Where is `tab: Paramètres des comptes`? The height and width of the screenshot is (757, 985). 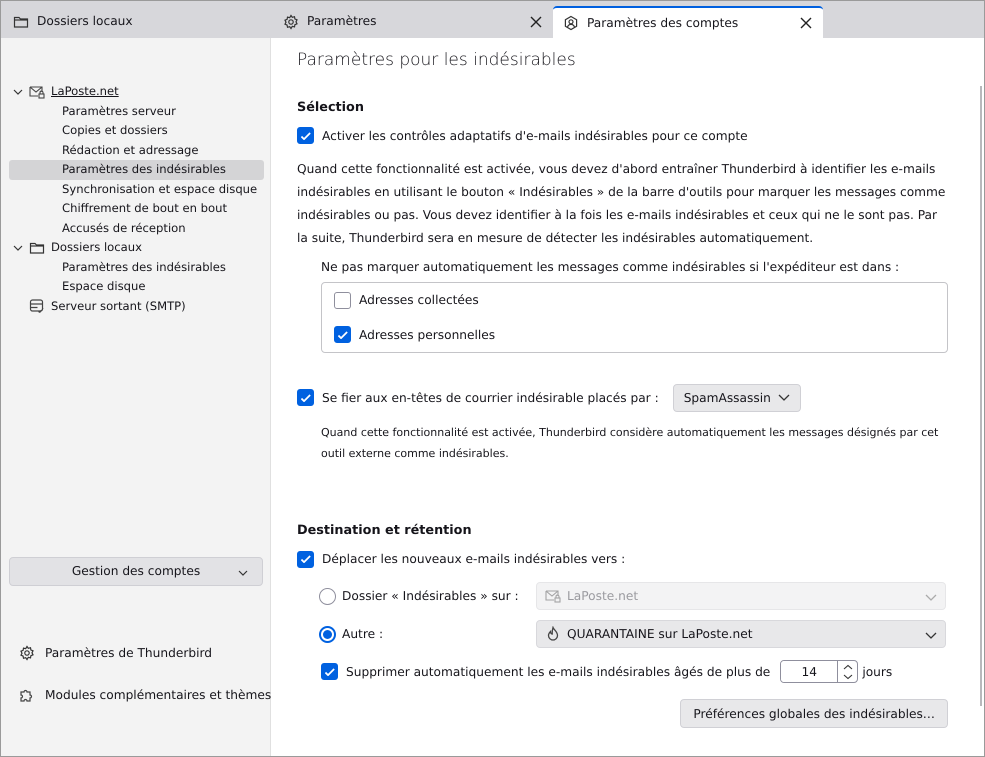
tab: Paramètres des comptes is located at coordinates (688, 22).